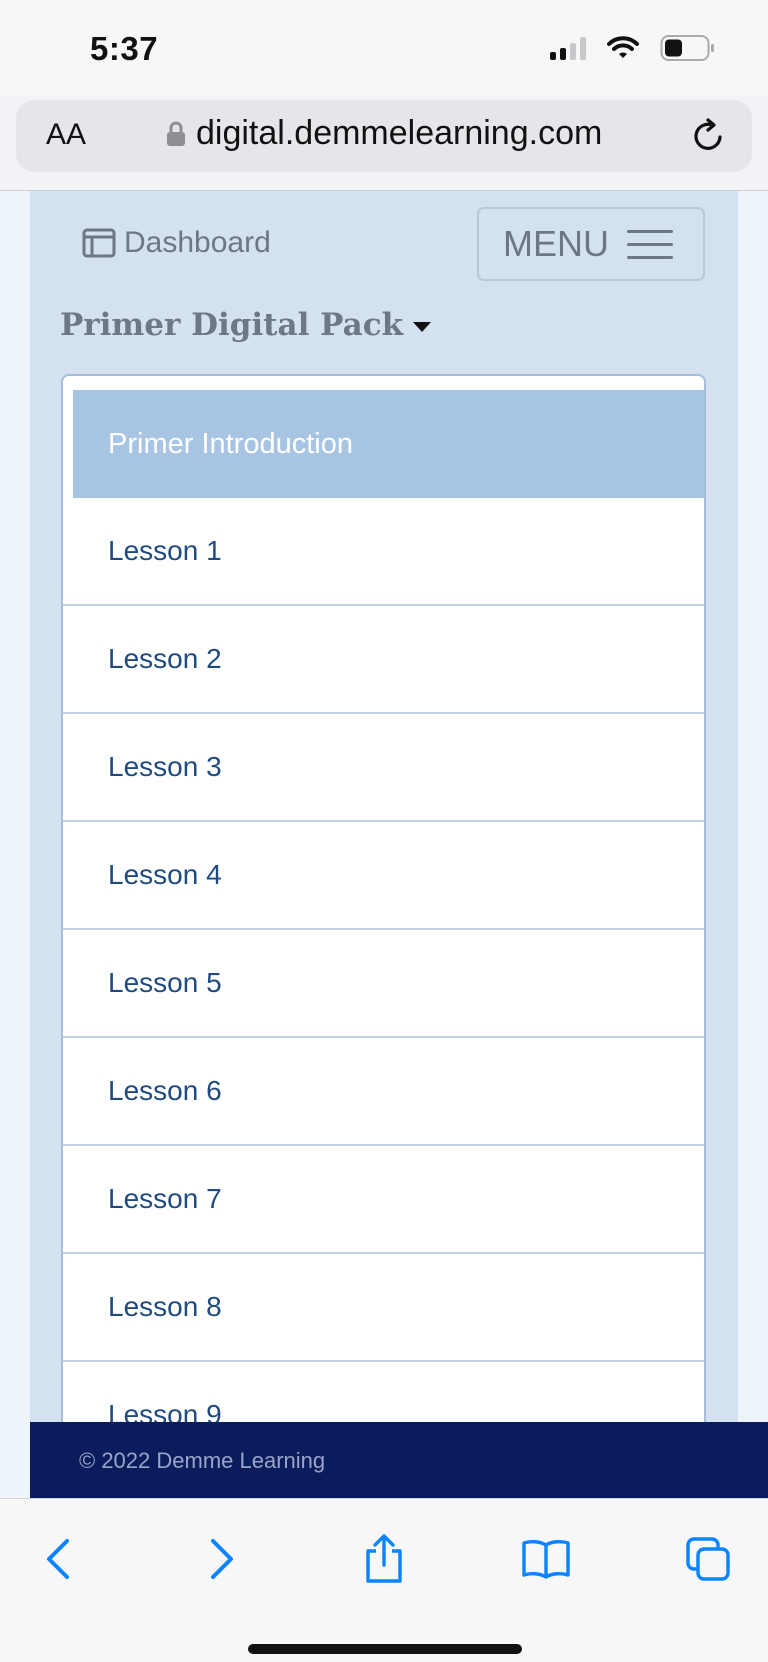  Describe the element at coordinates (388, 444) in the screenshot. I see `lesson-item-primer-introduction: Primer Introduction` at that location.